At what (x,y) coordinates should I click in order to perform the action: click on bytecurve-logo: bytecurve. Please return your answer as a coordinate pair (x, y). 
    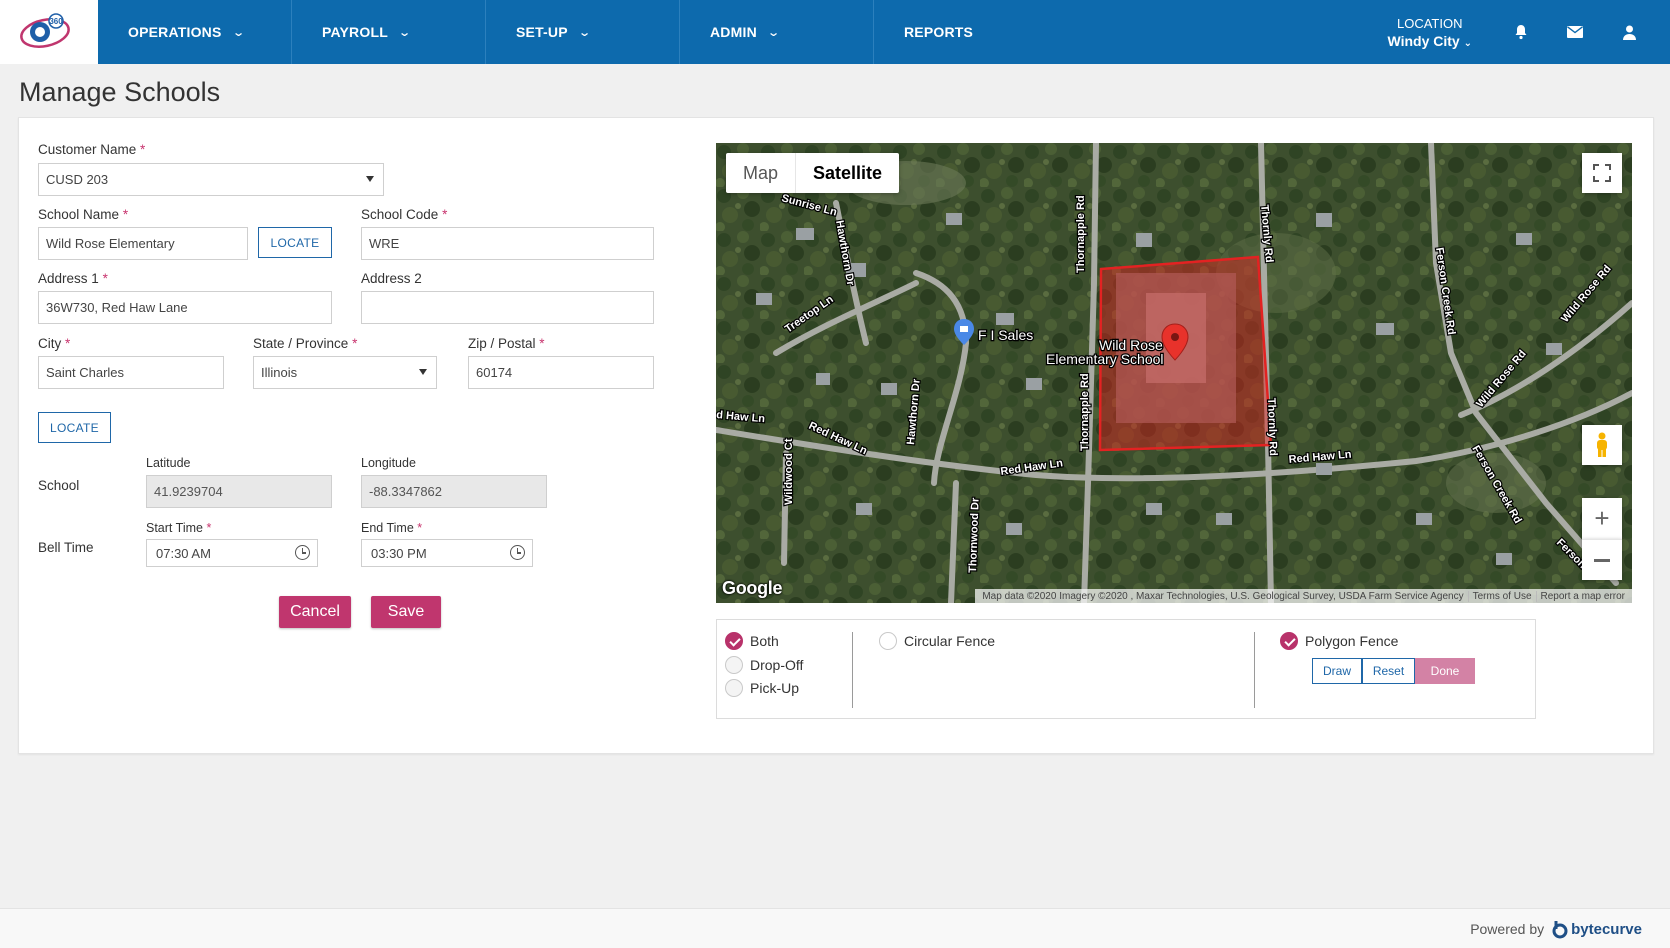
    Looking at the image, I should click on (1597, 929).